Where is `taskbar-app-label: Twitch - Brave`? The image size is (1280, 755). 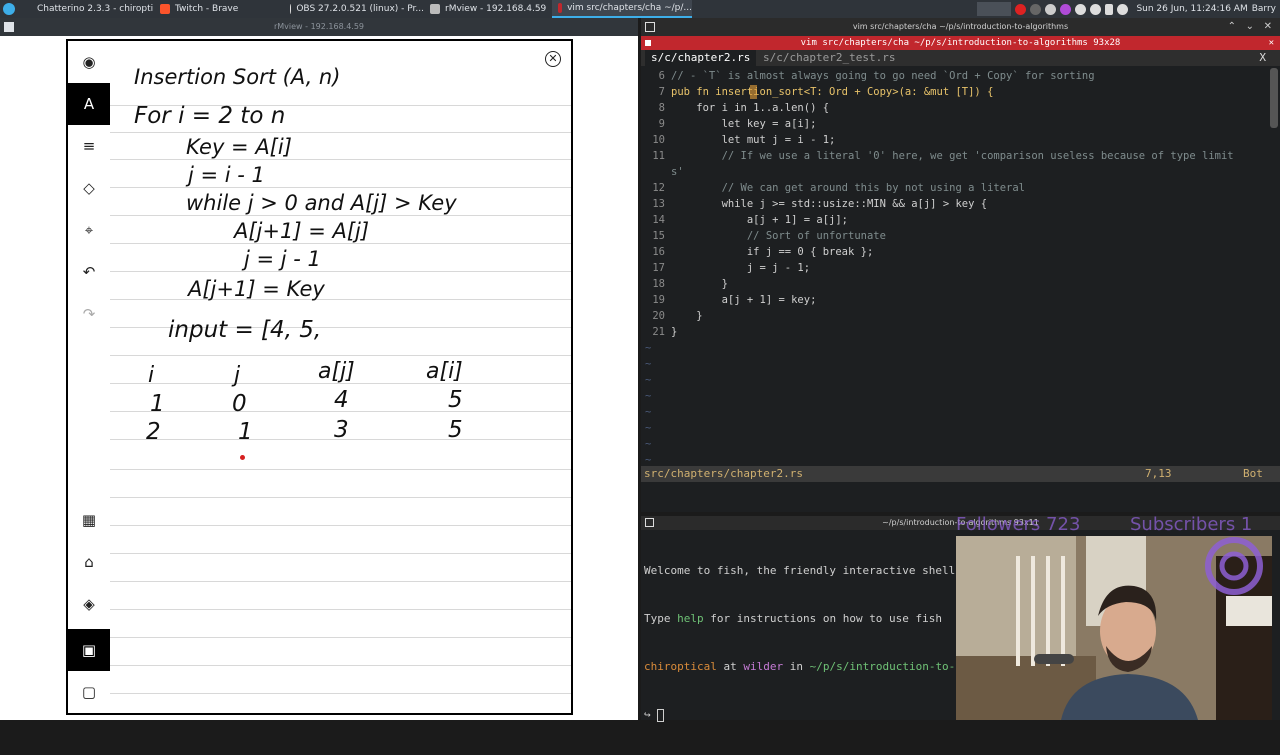 taskbar-app-label: Twitch - Brave is located at coordinates (207, 9).